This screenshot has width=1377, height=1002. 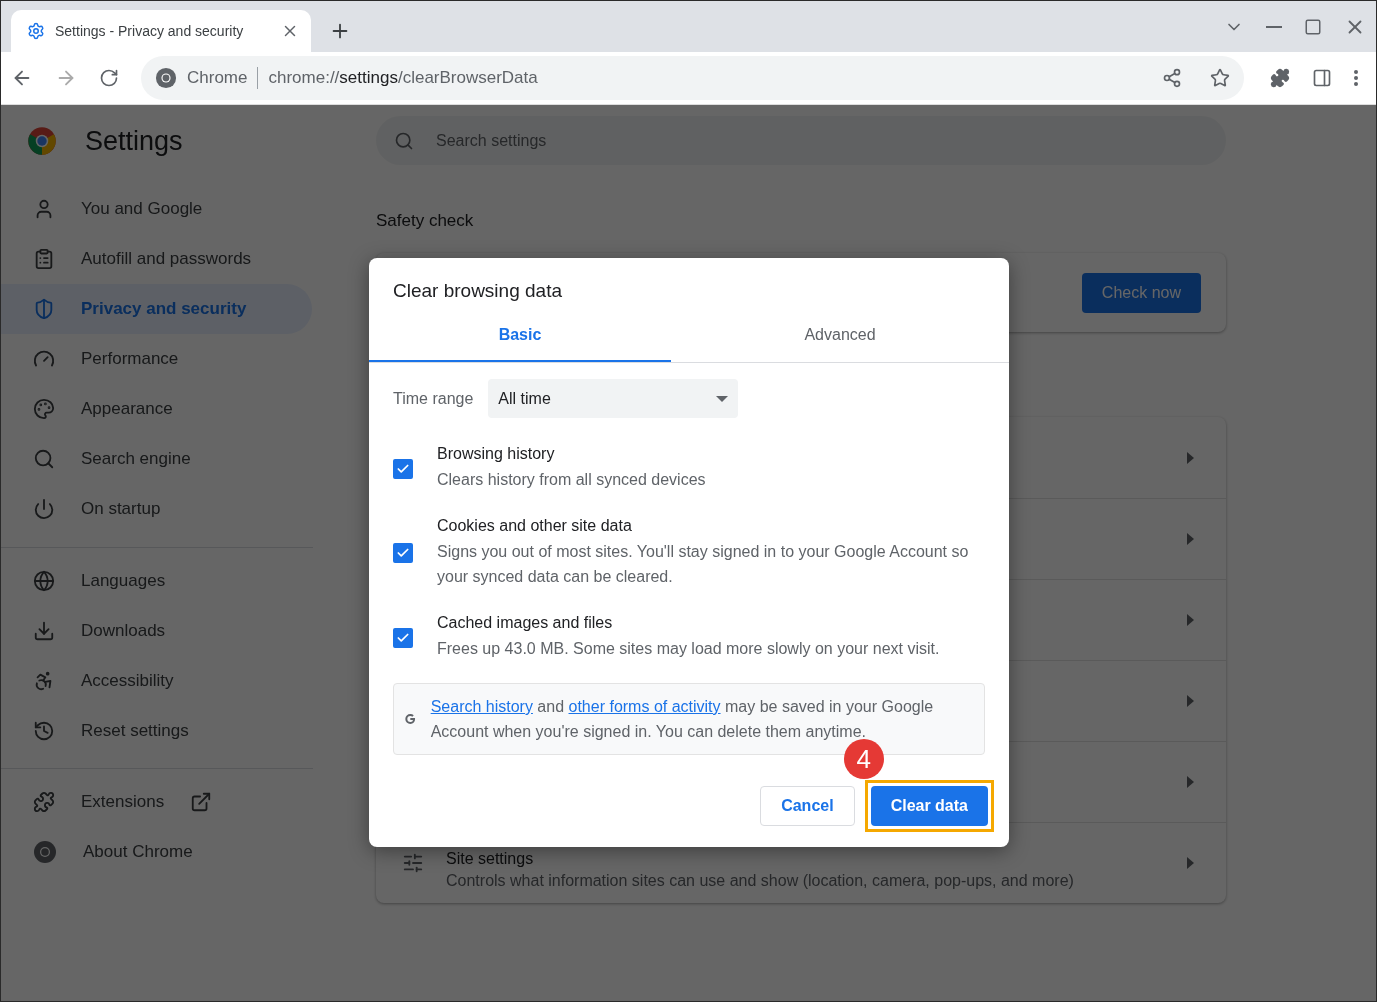 I want to click on menu-icon, so click(x=1356, y=78).